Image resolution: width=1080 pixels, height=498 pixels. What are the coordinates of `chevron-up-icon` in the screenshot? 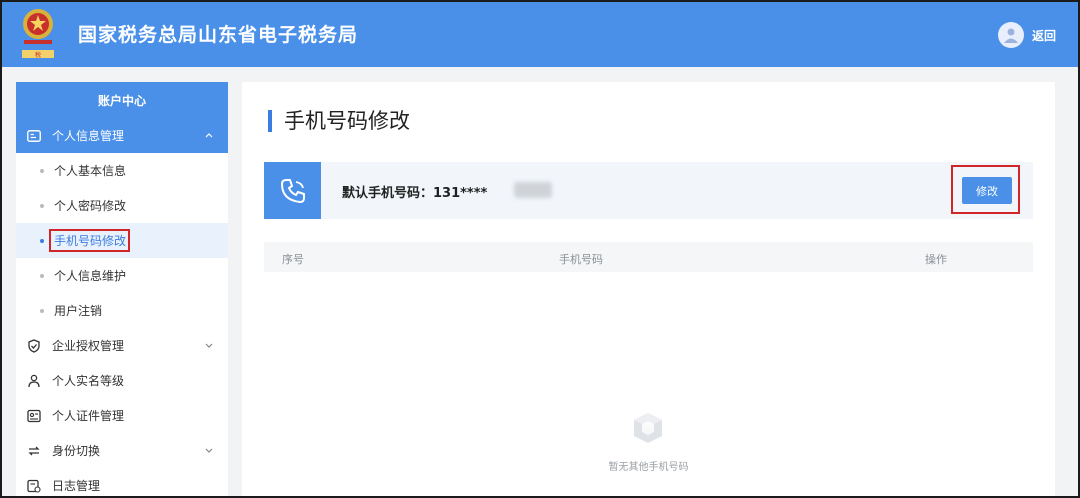 It's located at (209, 135).